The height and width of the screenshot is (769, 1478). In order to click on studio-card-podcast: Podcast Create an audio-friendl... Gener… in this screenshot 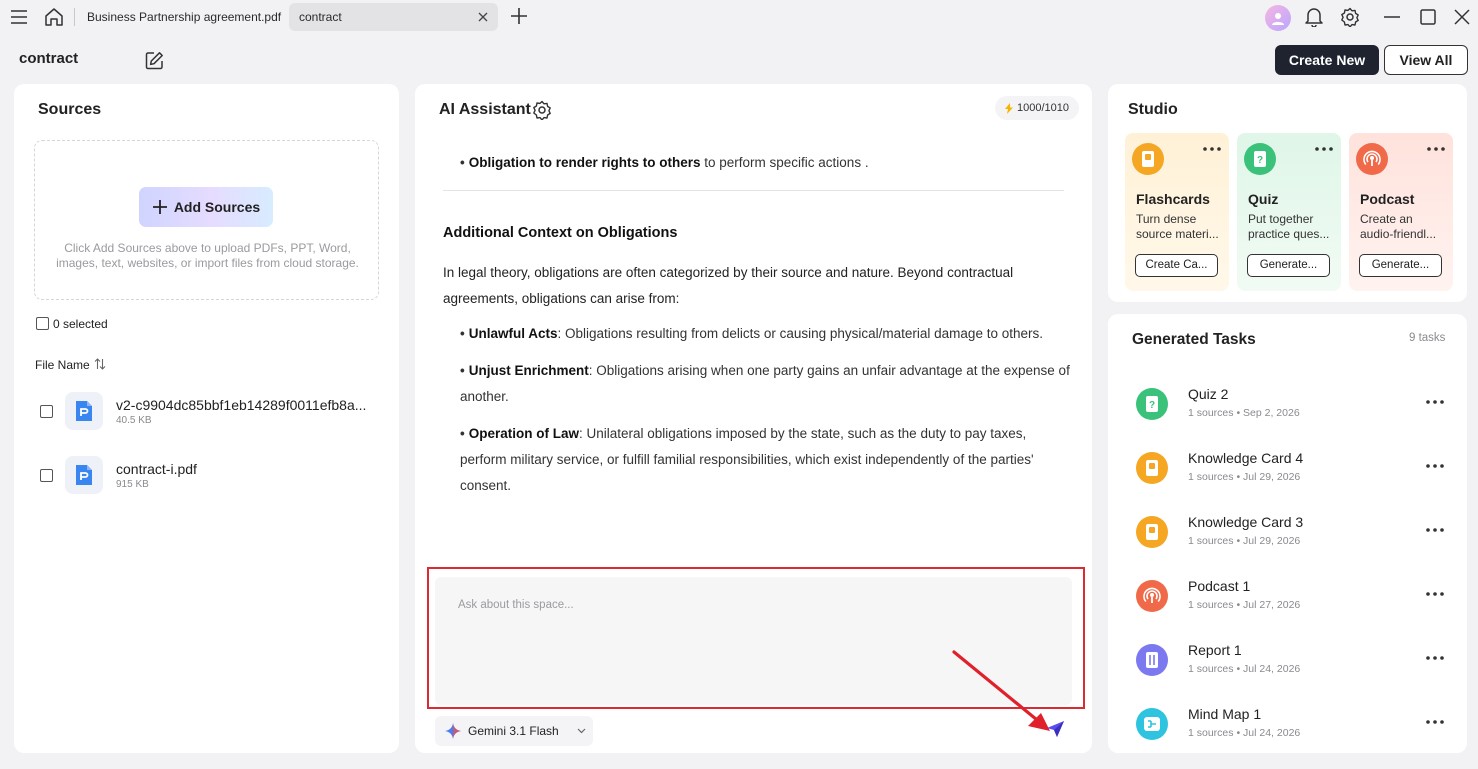, I will do `click(1401, 212)`.